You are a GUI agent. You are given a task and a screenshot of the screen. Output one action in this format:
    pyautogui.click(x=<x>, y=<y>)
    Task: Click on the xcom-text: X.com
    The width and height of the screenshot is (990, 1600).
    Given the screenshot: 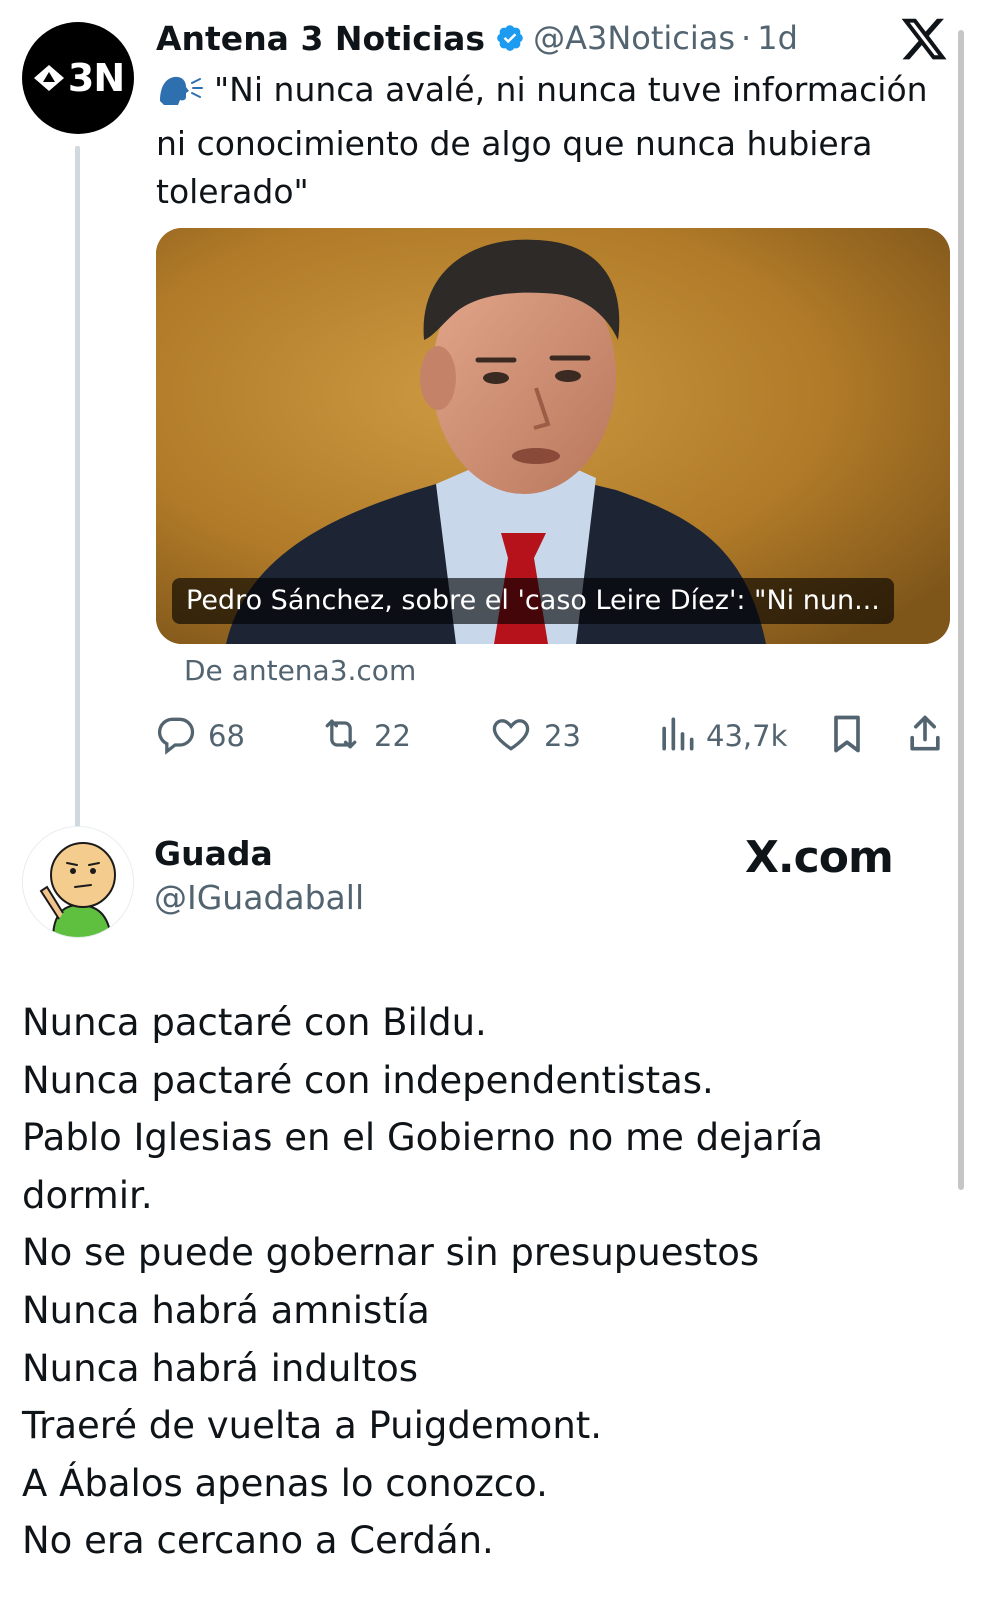 What is the action you would take?
    pyautogui.click(x=819, y=857)
    